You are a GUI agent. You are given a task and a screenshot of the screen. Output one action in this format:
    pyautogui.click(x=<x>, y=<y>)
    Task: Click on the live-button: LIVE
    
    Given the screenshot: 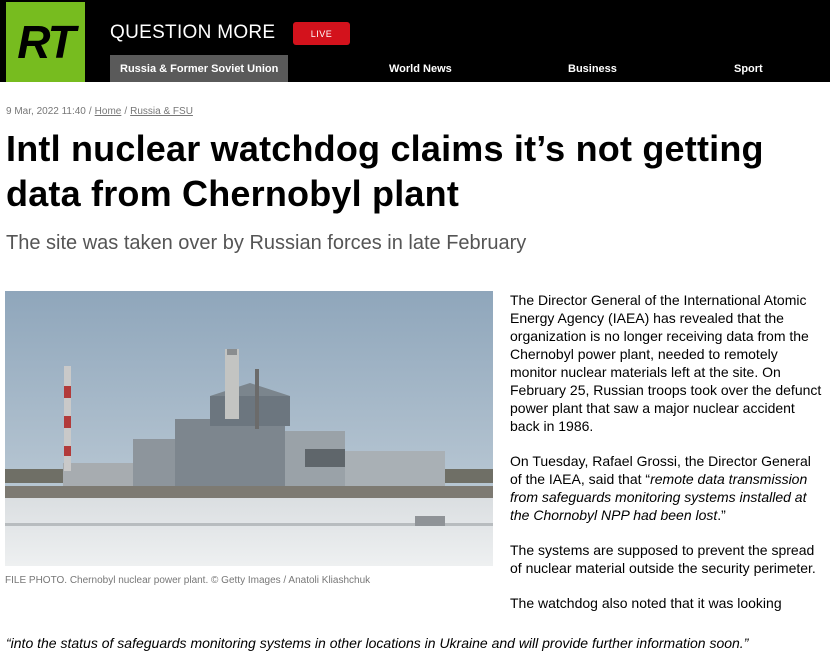 What is the action you would take?
    pyautogui.click(x=321, y=33)
    